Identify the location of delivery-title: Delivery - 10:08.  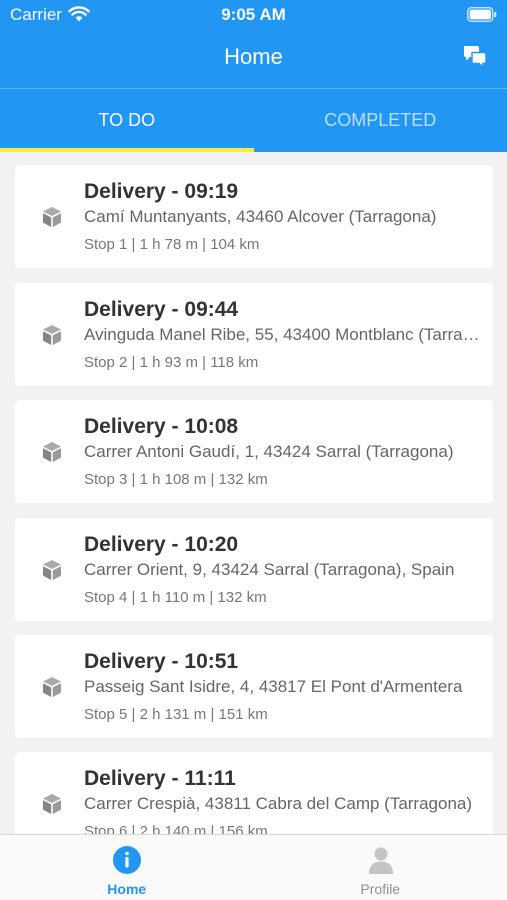
(161, 426).